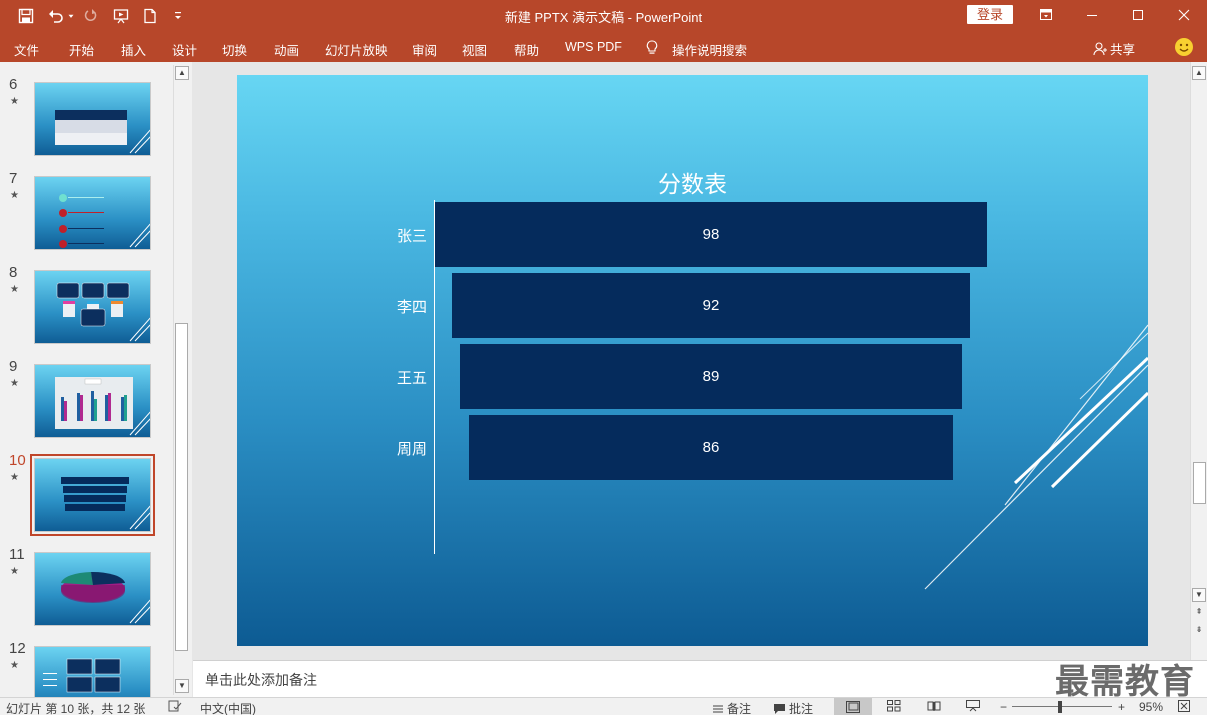  I want to click on thumbnail-number: 10, so click(17, 460).